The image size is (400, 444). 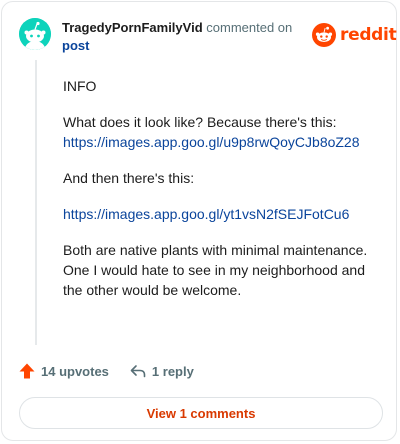 I want to click on reply-arrow-icon, so click(x=138, y=371).